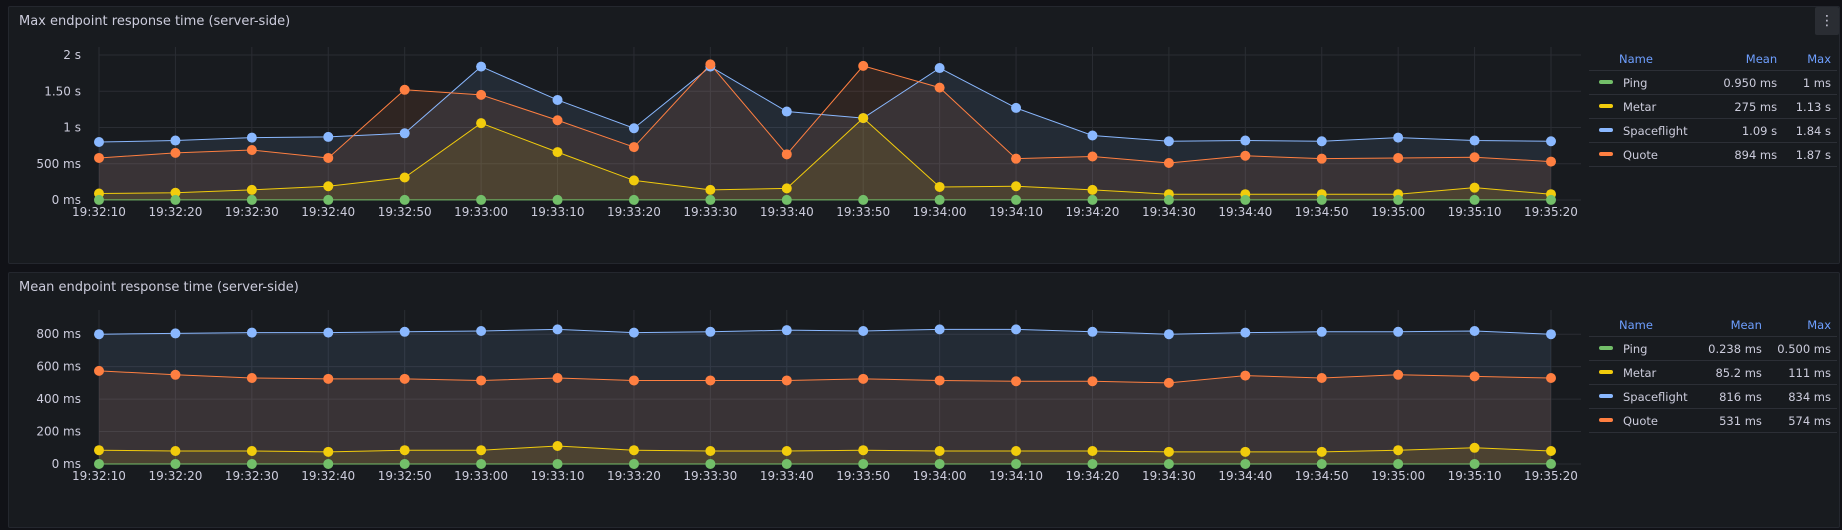 Image resolution: width=1842 pixels, height=530 pixels. What do you see at coordinates (1713, 82) in the screenshot?
I see `legend-row-ping: Ping 0.950 ms 1 ms` at bounding box center [1713, 82].